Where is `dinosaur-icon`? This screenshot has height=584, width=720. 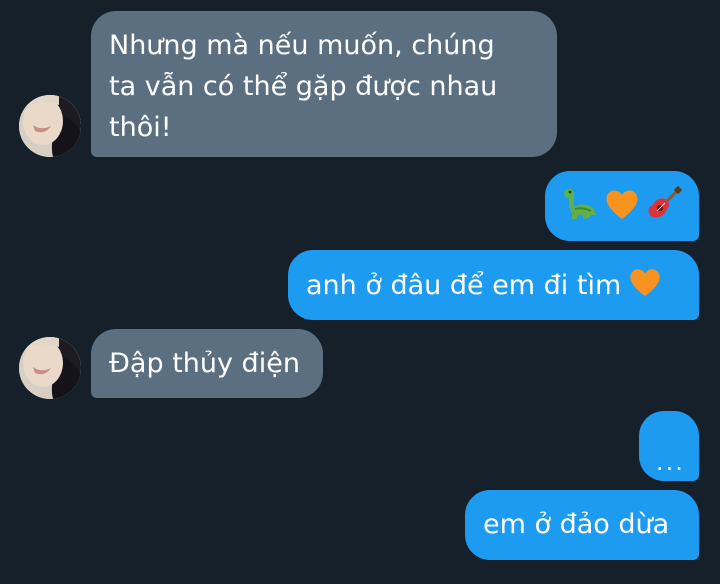
dinosaur-icon is located at coordinates (580, 203).